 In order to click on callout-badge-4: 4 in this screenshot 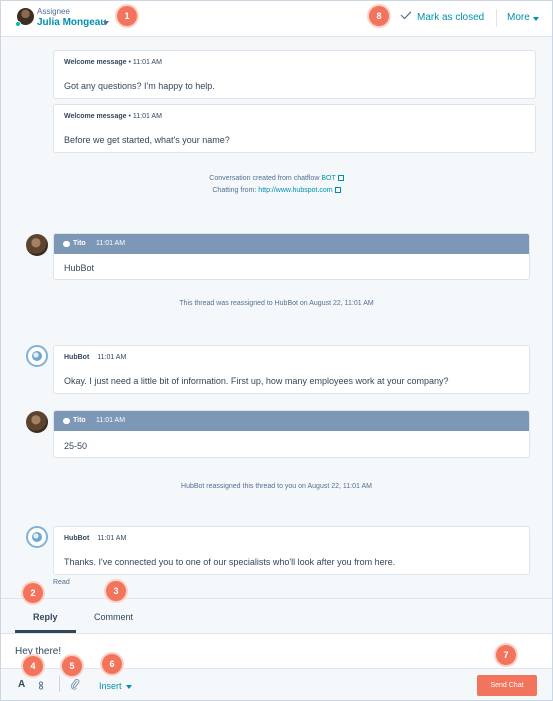, I will do `click(33, 666)`.